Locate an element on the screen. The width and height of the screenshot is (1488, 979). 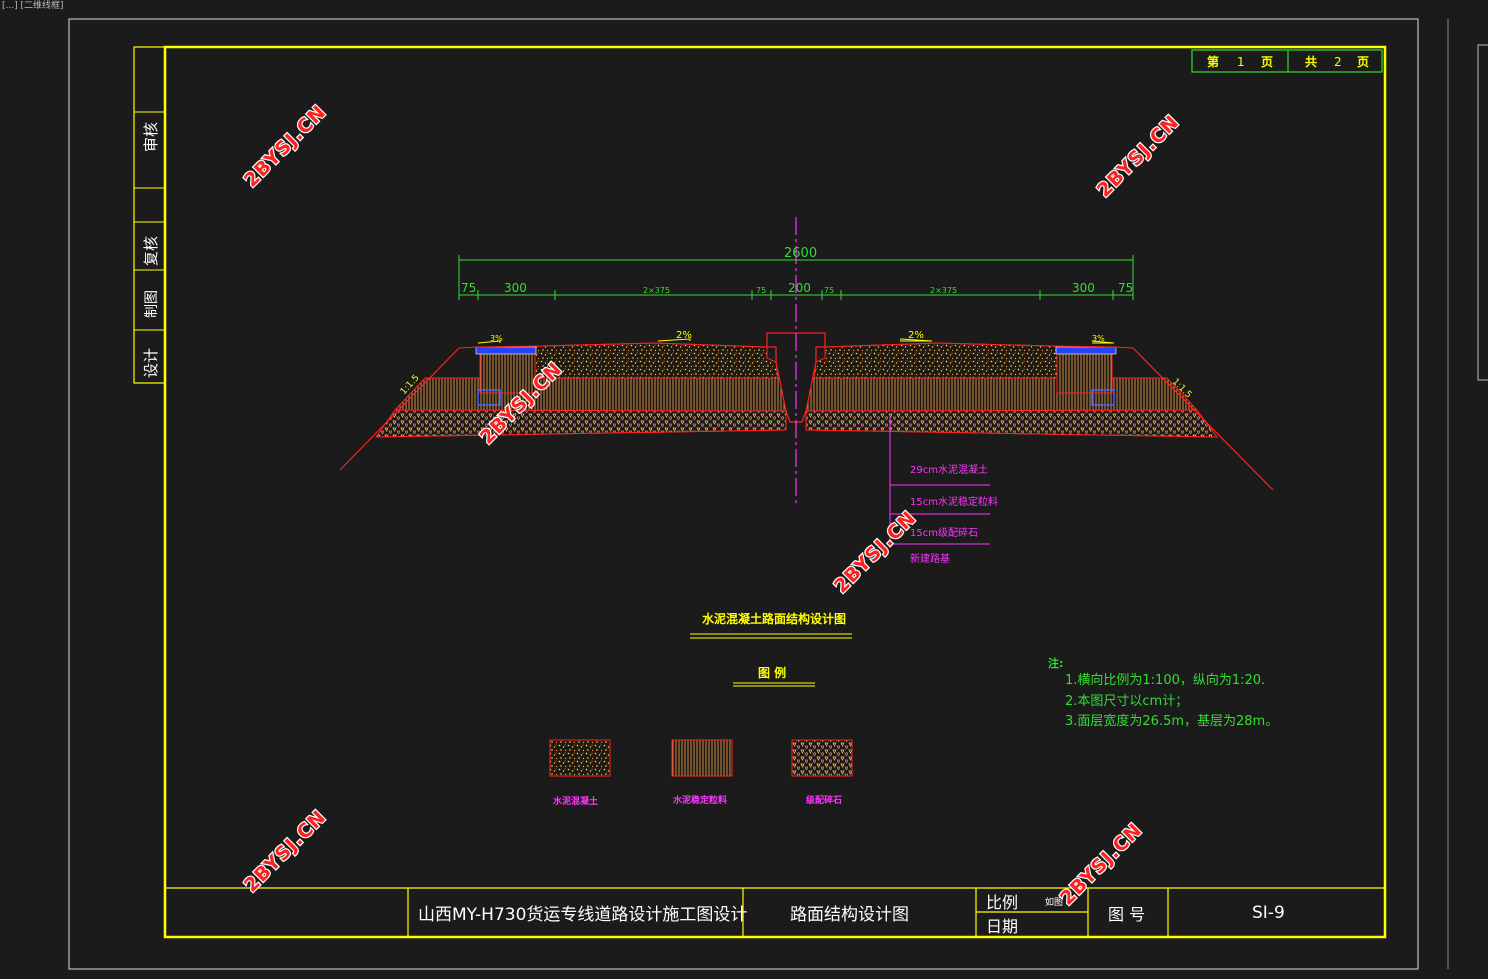
dim-part-7: 2×375 is located at coordinates (943, 290).